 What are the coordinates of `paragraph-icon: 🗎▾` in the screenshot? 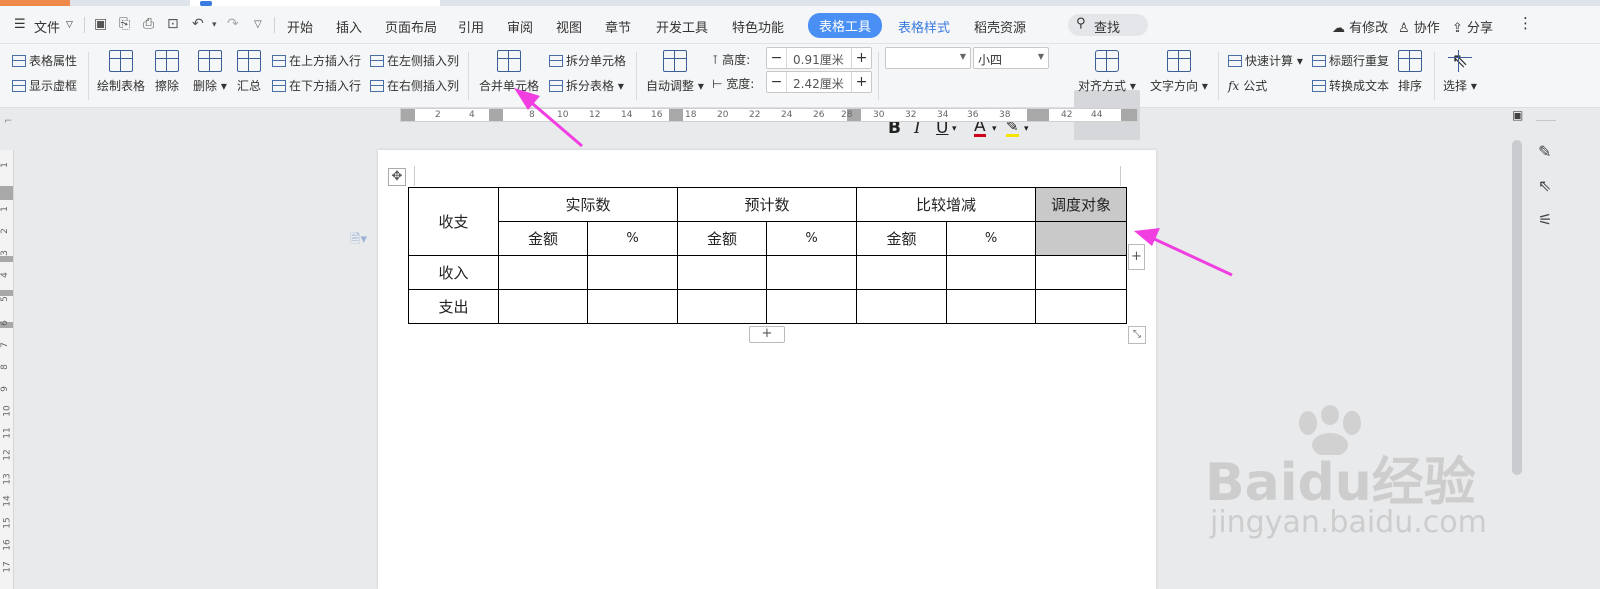 It's located at (358, 241).